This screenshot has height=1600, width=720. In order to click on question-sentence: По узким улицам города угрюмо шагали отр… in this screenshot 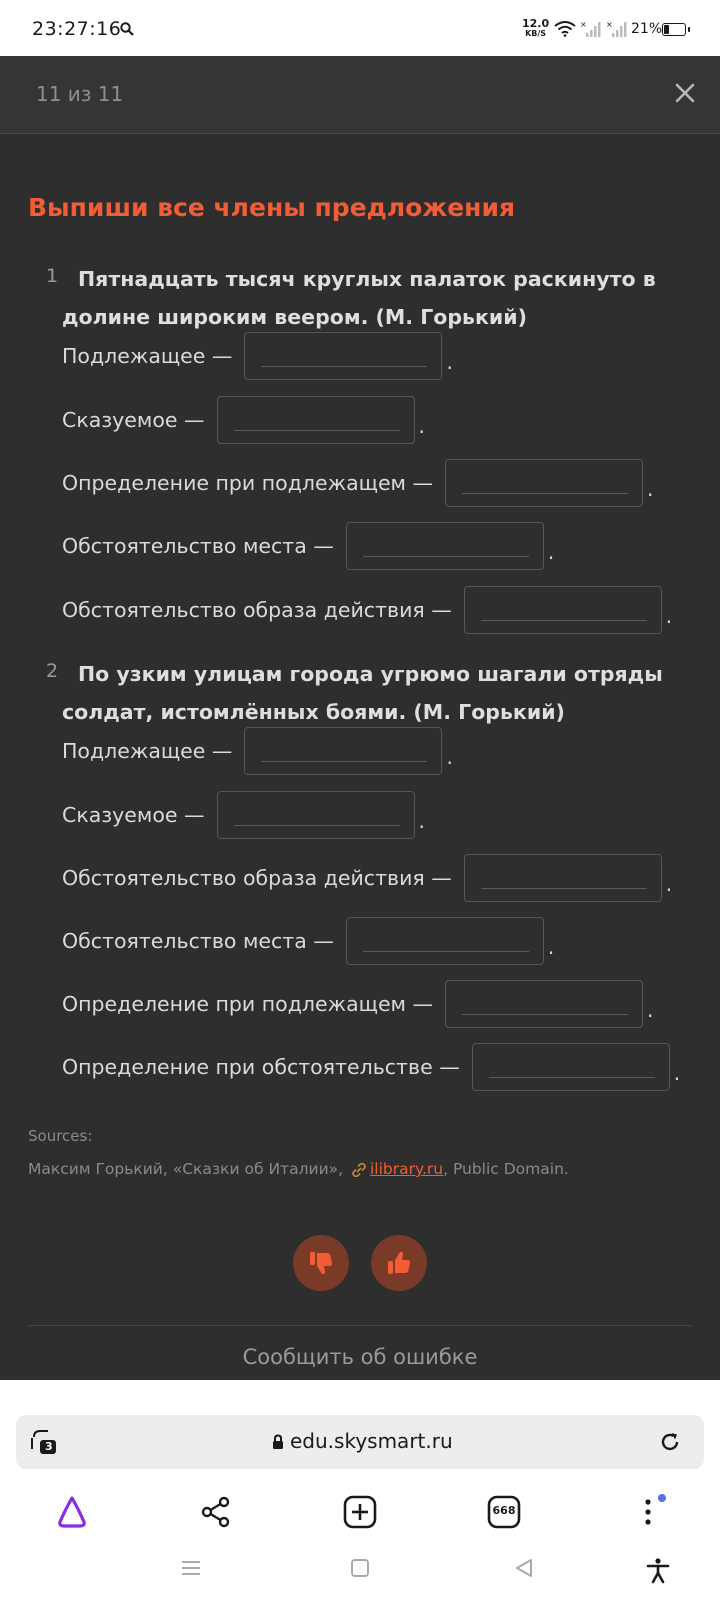, I will do `click(362, 693)`.